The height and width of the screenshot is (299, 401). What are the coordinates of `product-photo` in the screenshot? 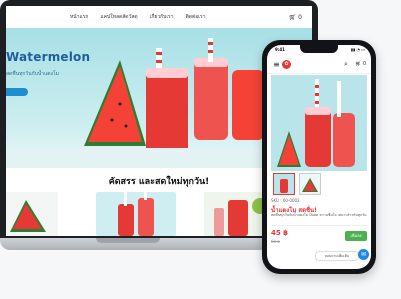 It's located at (319, 123).